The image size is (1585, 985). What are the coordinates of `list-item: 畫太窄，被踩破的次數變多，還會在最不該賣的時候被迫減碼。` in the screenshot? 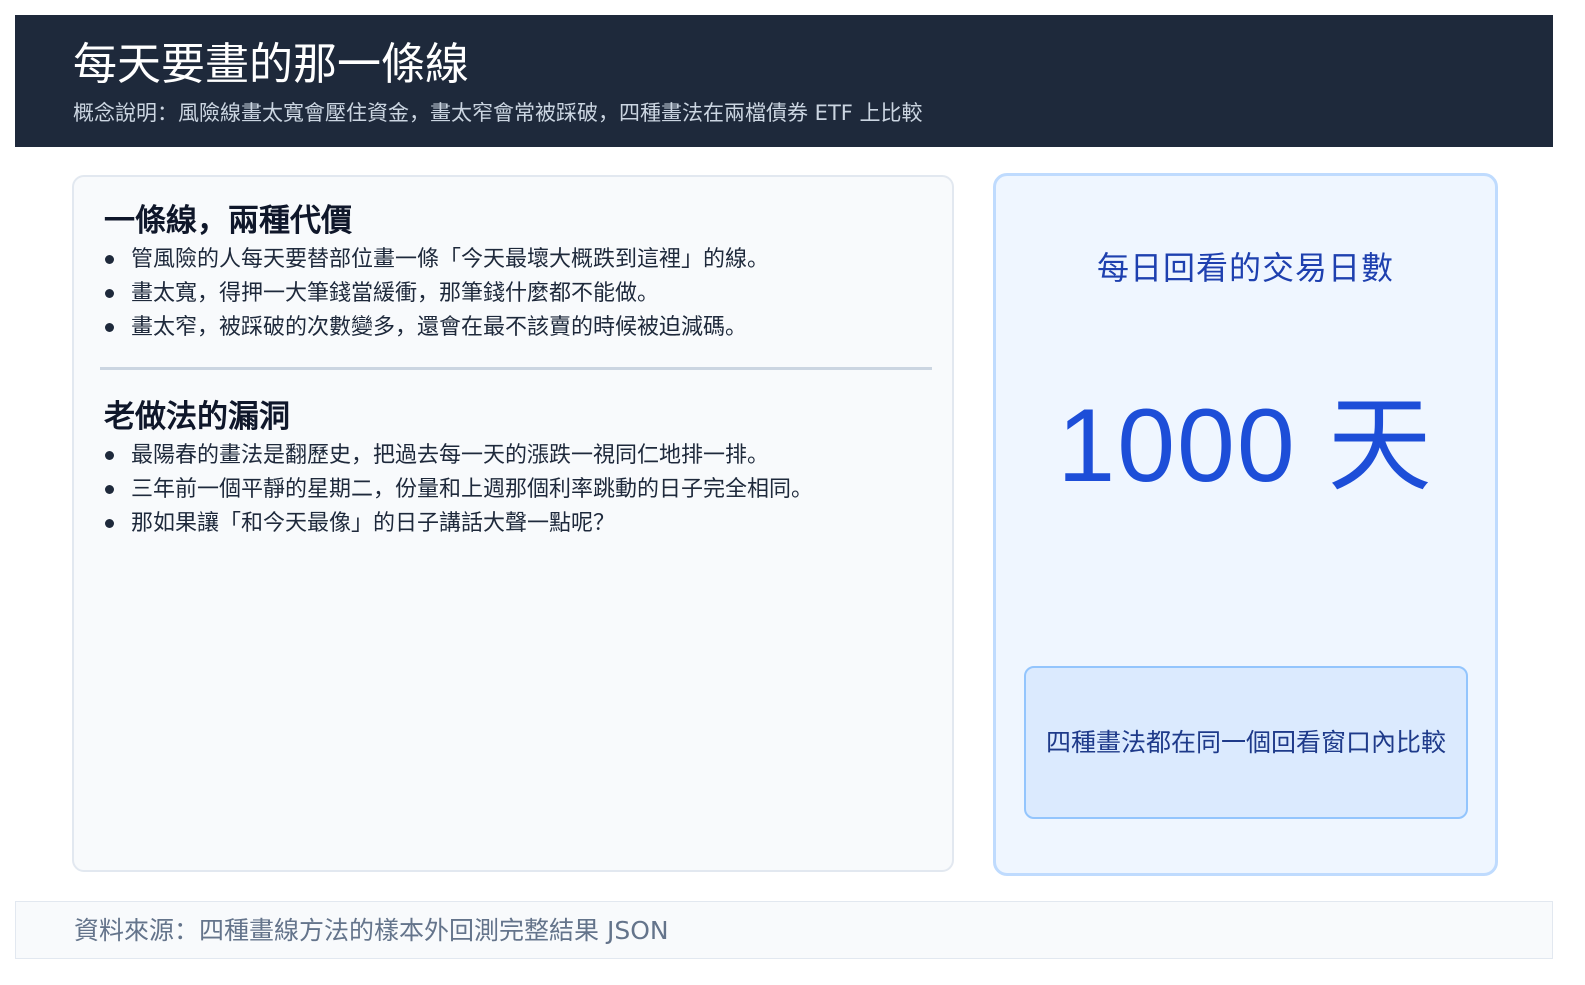 It's located at (517, 327).